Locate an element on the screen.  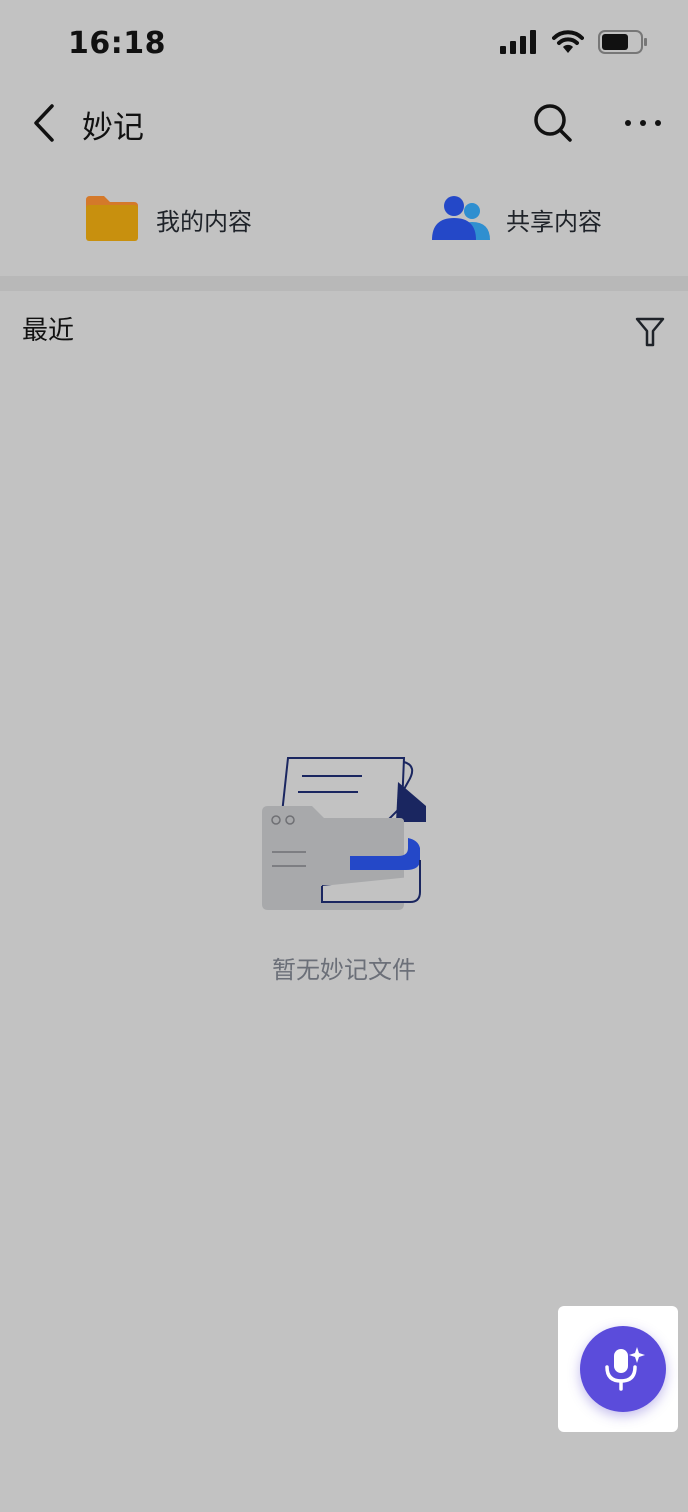
status-time: 16:18 is located at coordinates (117, 43).